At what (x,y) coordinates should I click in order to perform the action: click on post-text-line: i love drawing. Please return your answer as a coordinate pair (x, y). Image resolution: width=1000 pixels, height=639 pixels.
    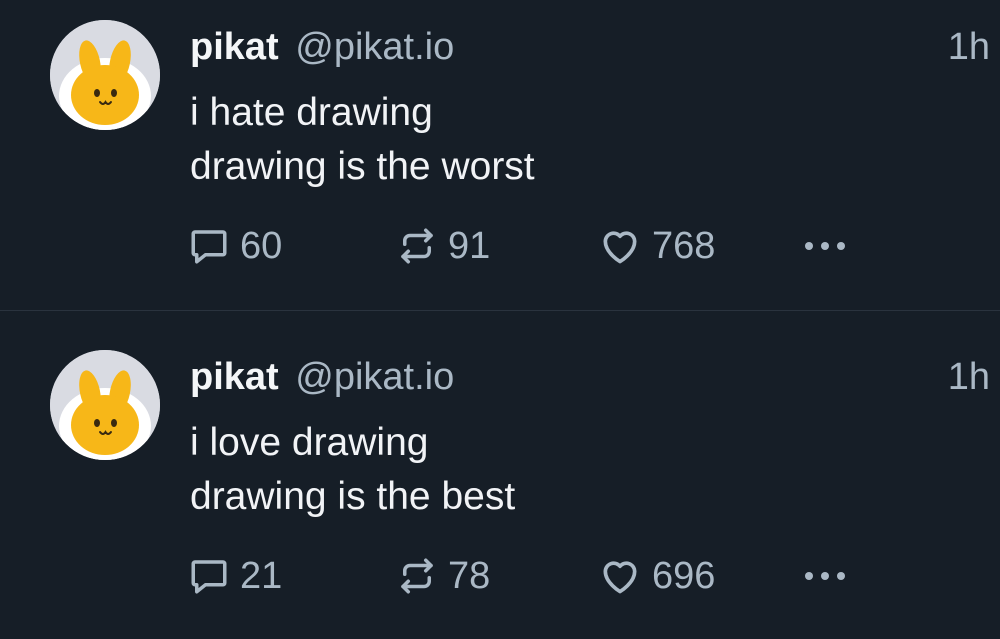
    Looking at the image, I should click on (309, 442).